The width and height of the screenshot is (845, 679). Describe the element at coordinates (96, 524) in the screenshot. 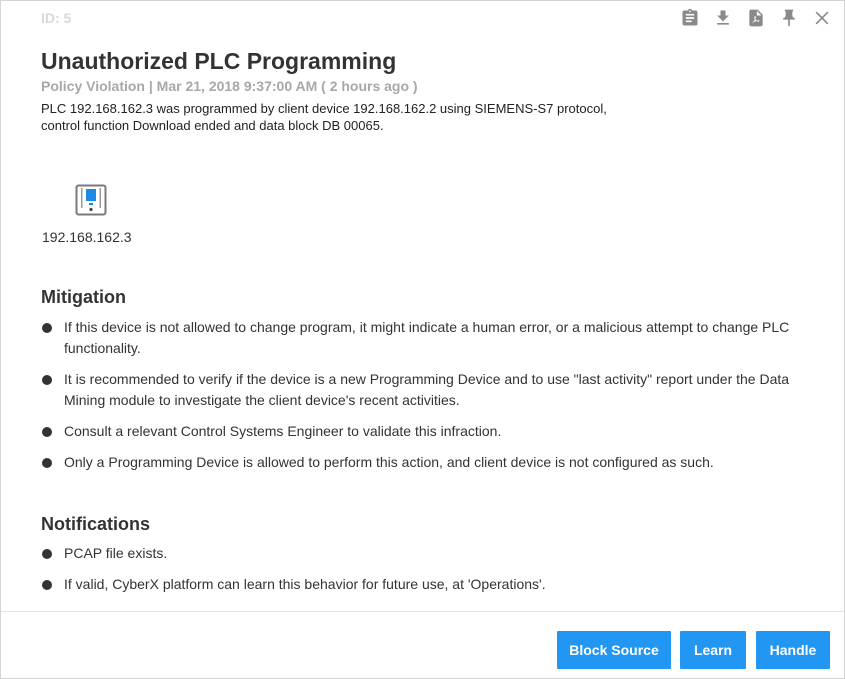

I see `notifications-heading: Notifications` at that location.